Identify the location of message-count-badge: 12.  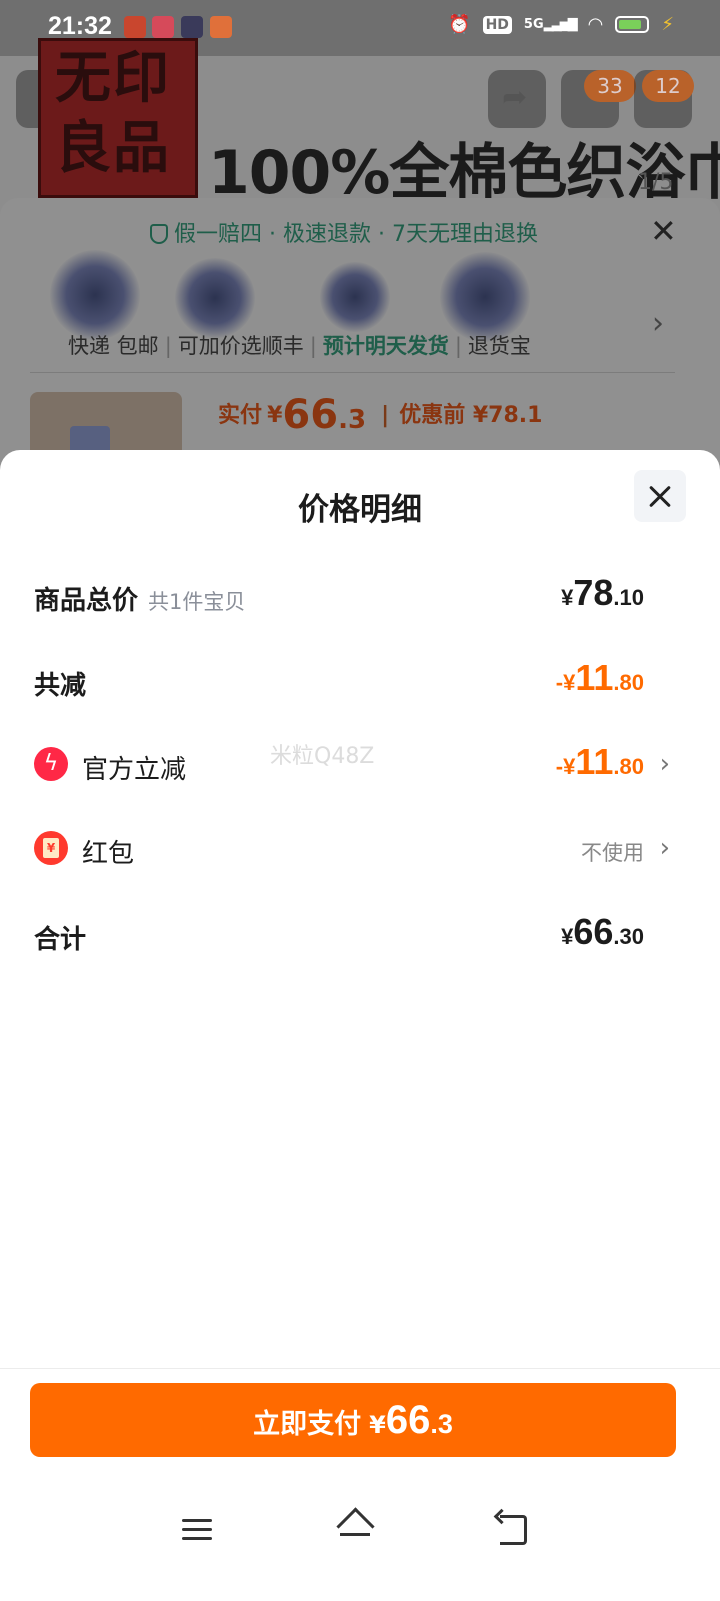
(668, 86).